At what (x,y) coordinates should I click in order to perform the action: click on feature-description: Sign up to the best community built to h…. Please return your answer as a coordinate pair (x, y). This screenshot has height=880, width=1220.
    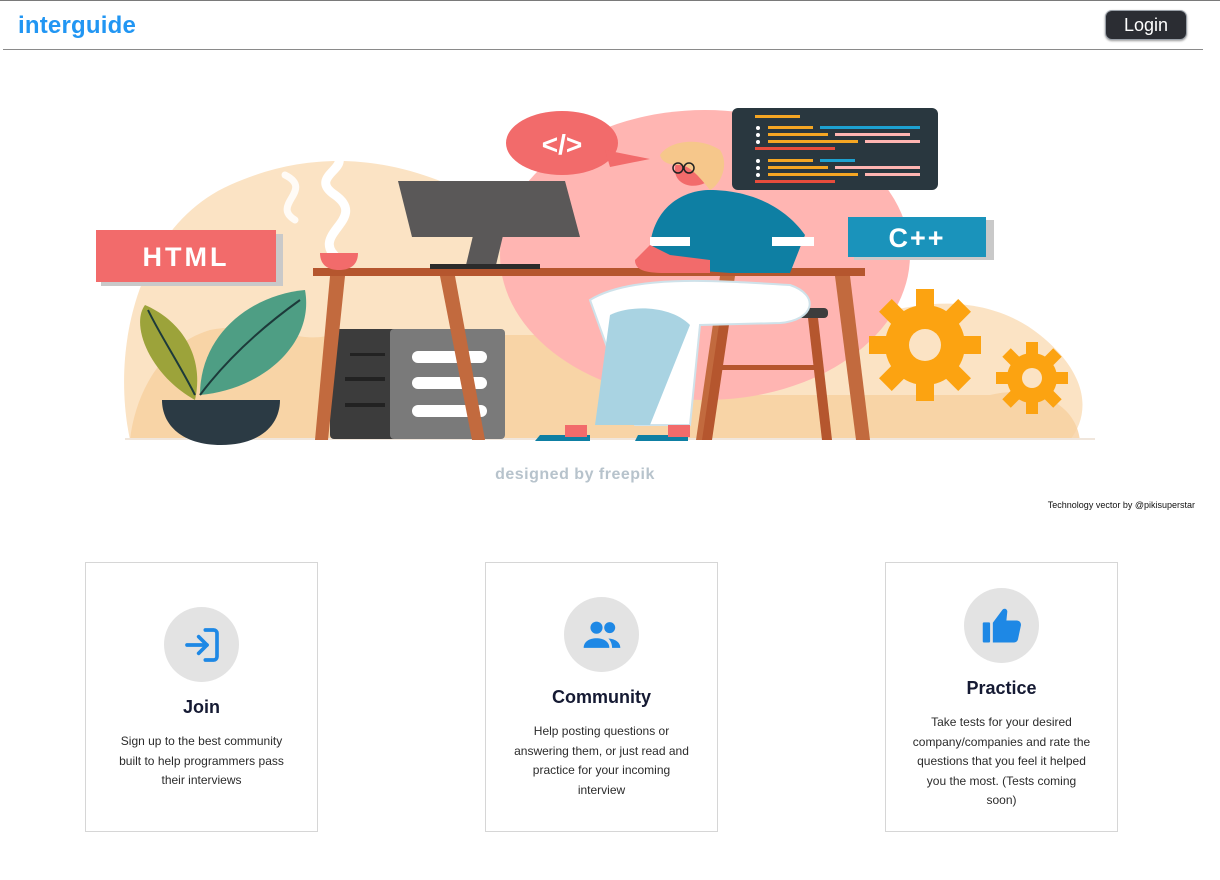
    Looking at the image, I should click on (201, 760).